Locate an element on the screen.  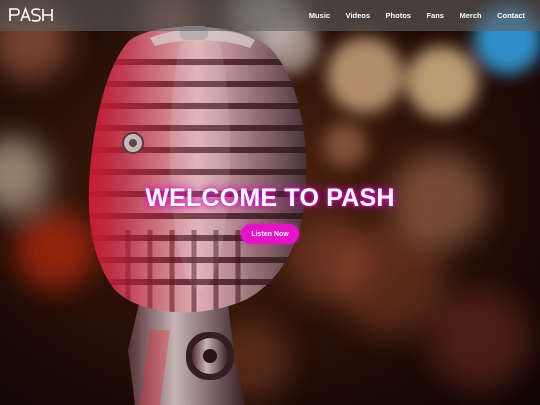
site-logo is located at coordinates (31, 14).